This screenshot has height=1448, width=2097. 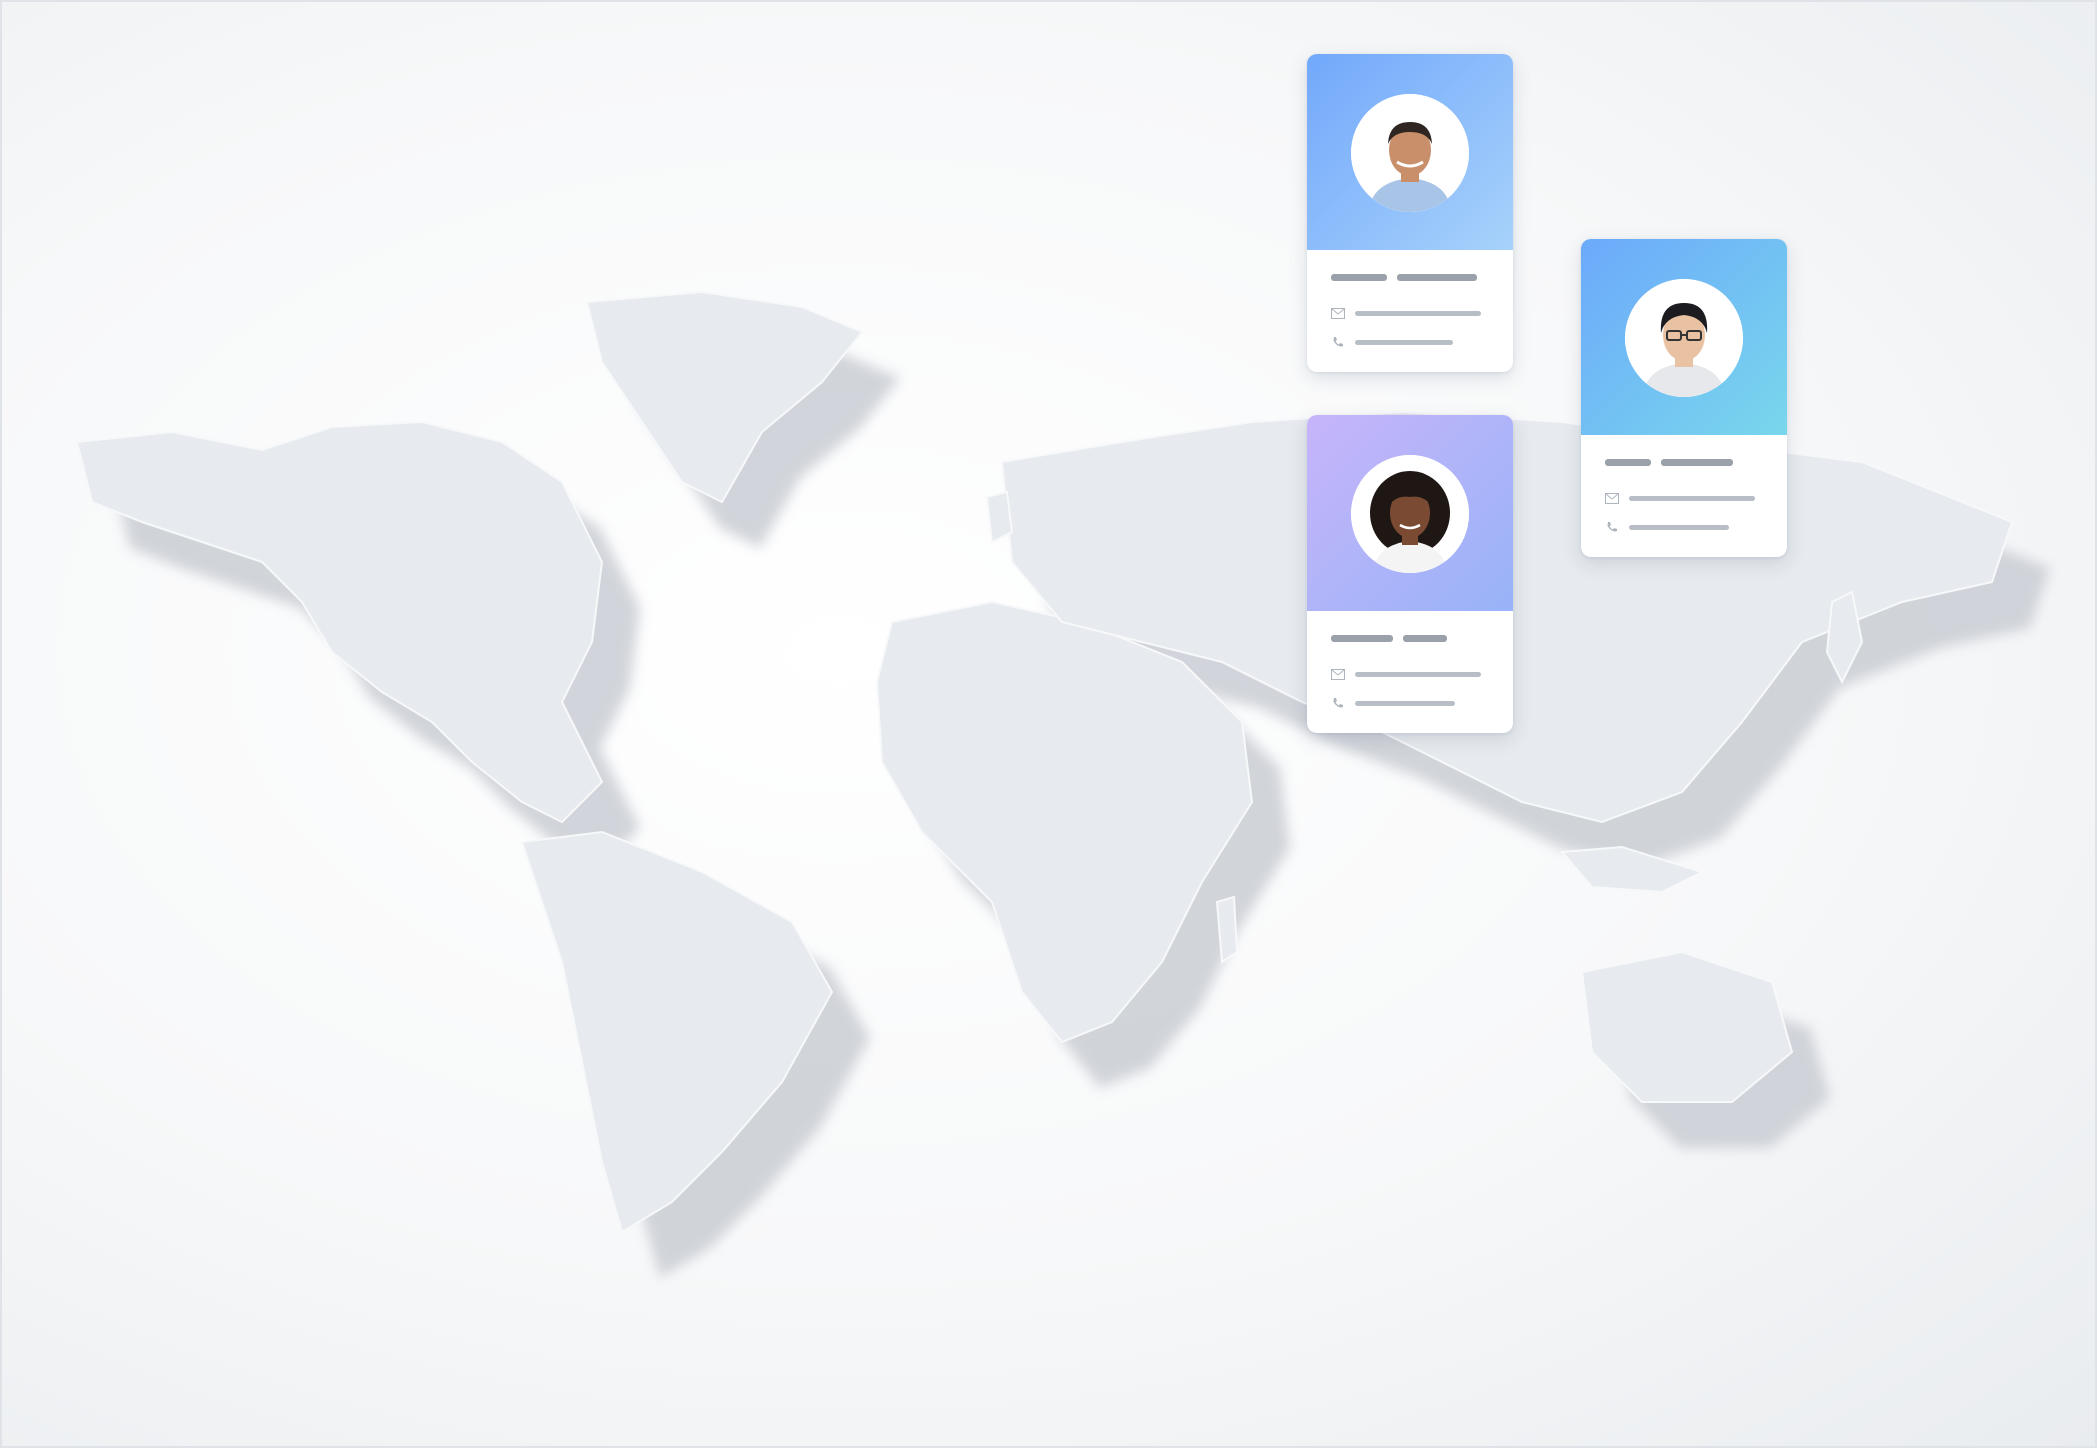 What do you see at coordinates (1687, 1026) in the screenshot?
I see `australia` at bounding box center [1687, 1026].